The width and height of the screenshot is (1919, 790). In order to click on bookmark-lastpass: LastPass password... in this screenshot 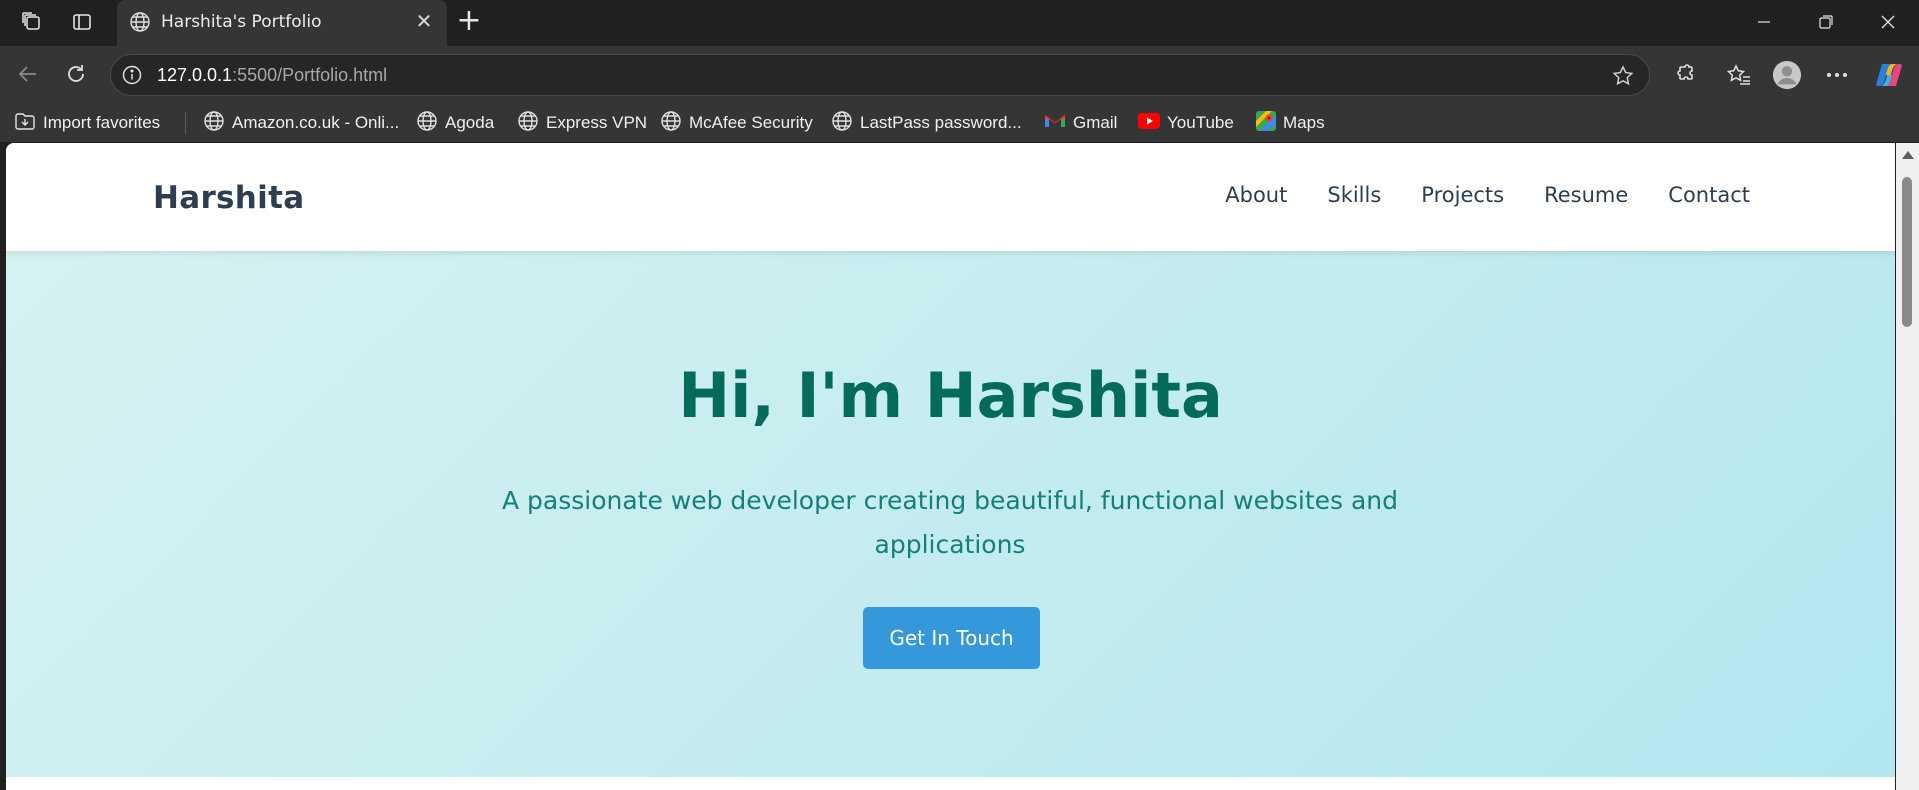, I will do `click(926, 123)`.